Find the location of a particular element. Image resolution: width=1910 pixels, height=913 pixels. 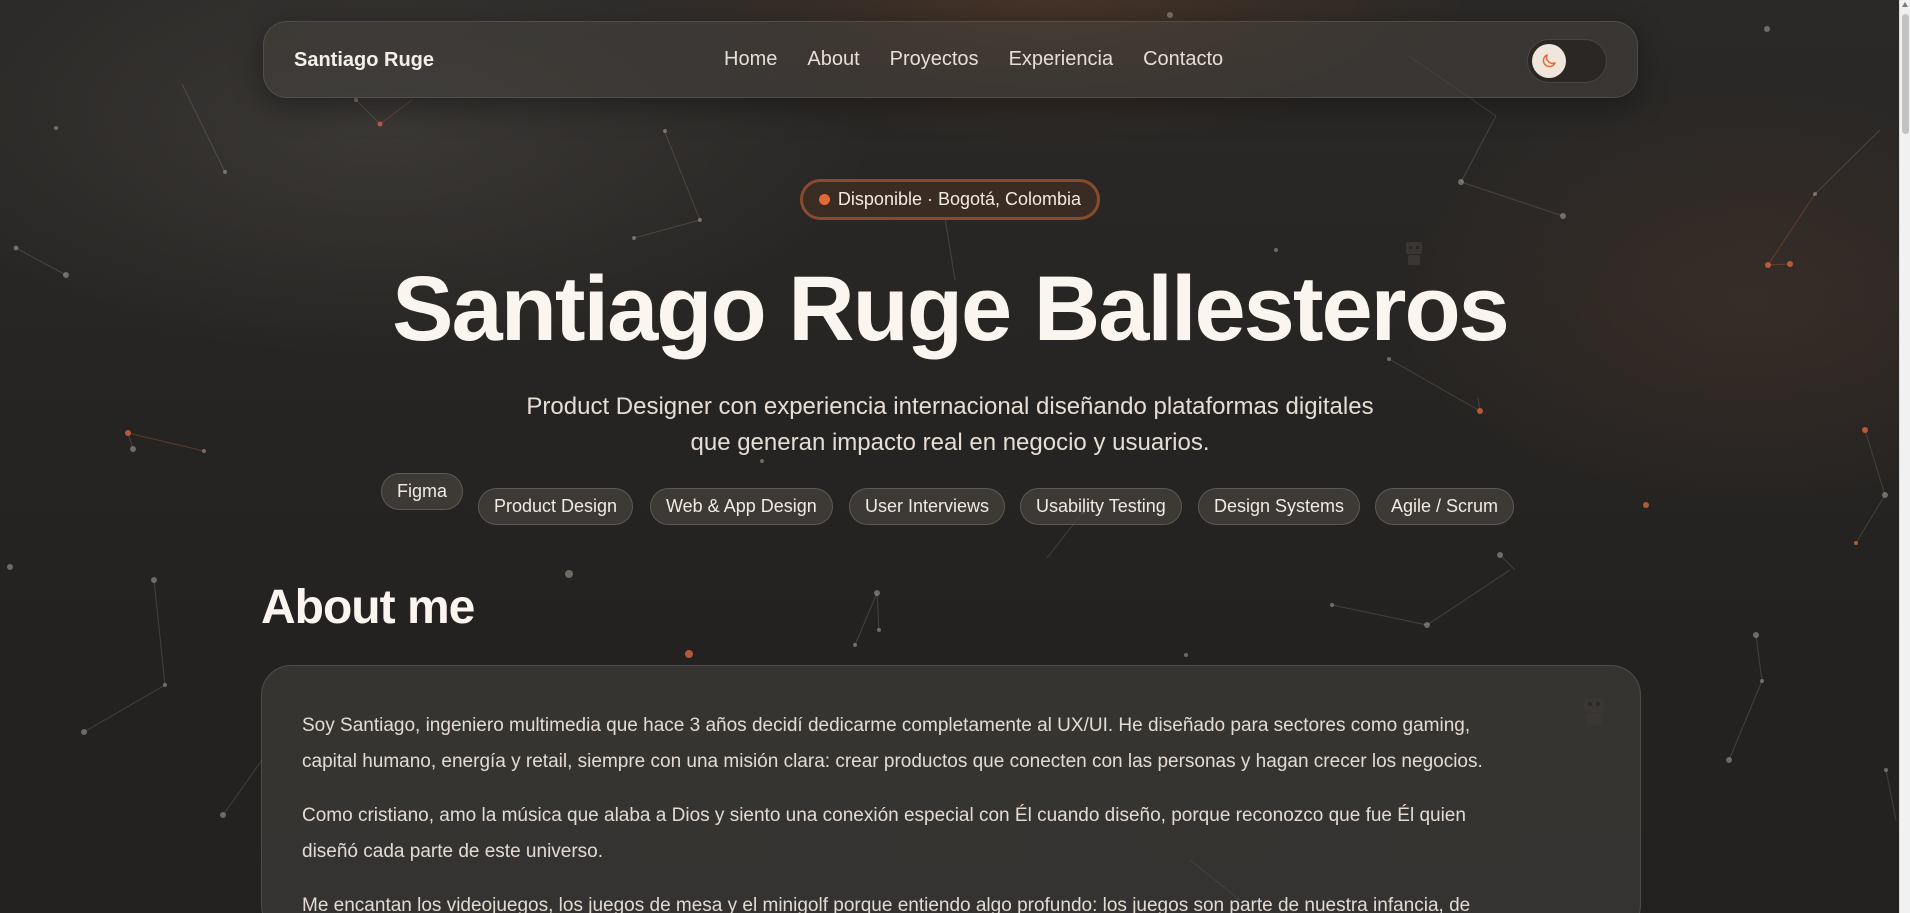

nav-link-proyectos: Proyectos is located at coordinates (934, 59).